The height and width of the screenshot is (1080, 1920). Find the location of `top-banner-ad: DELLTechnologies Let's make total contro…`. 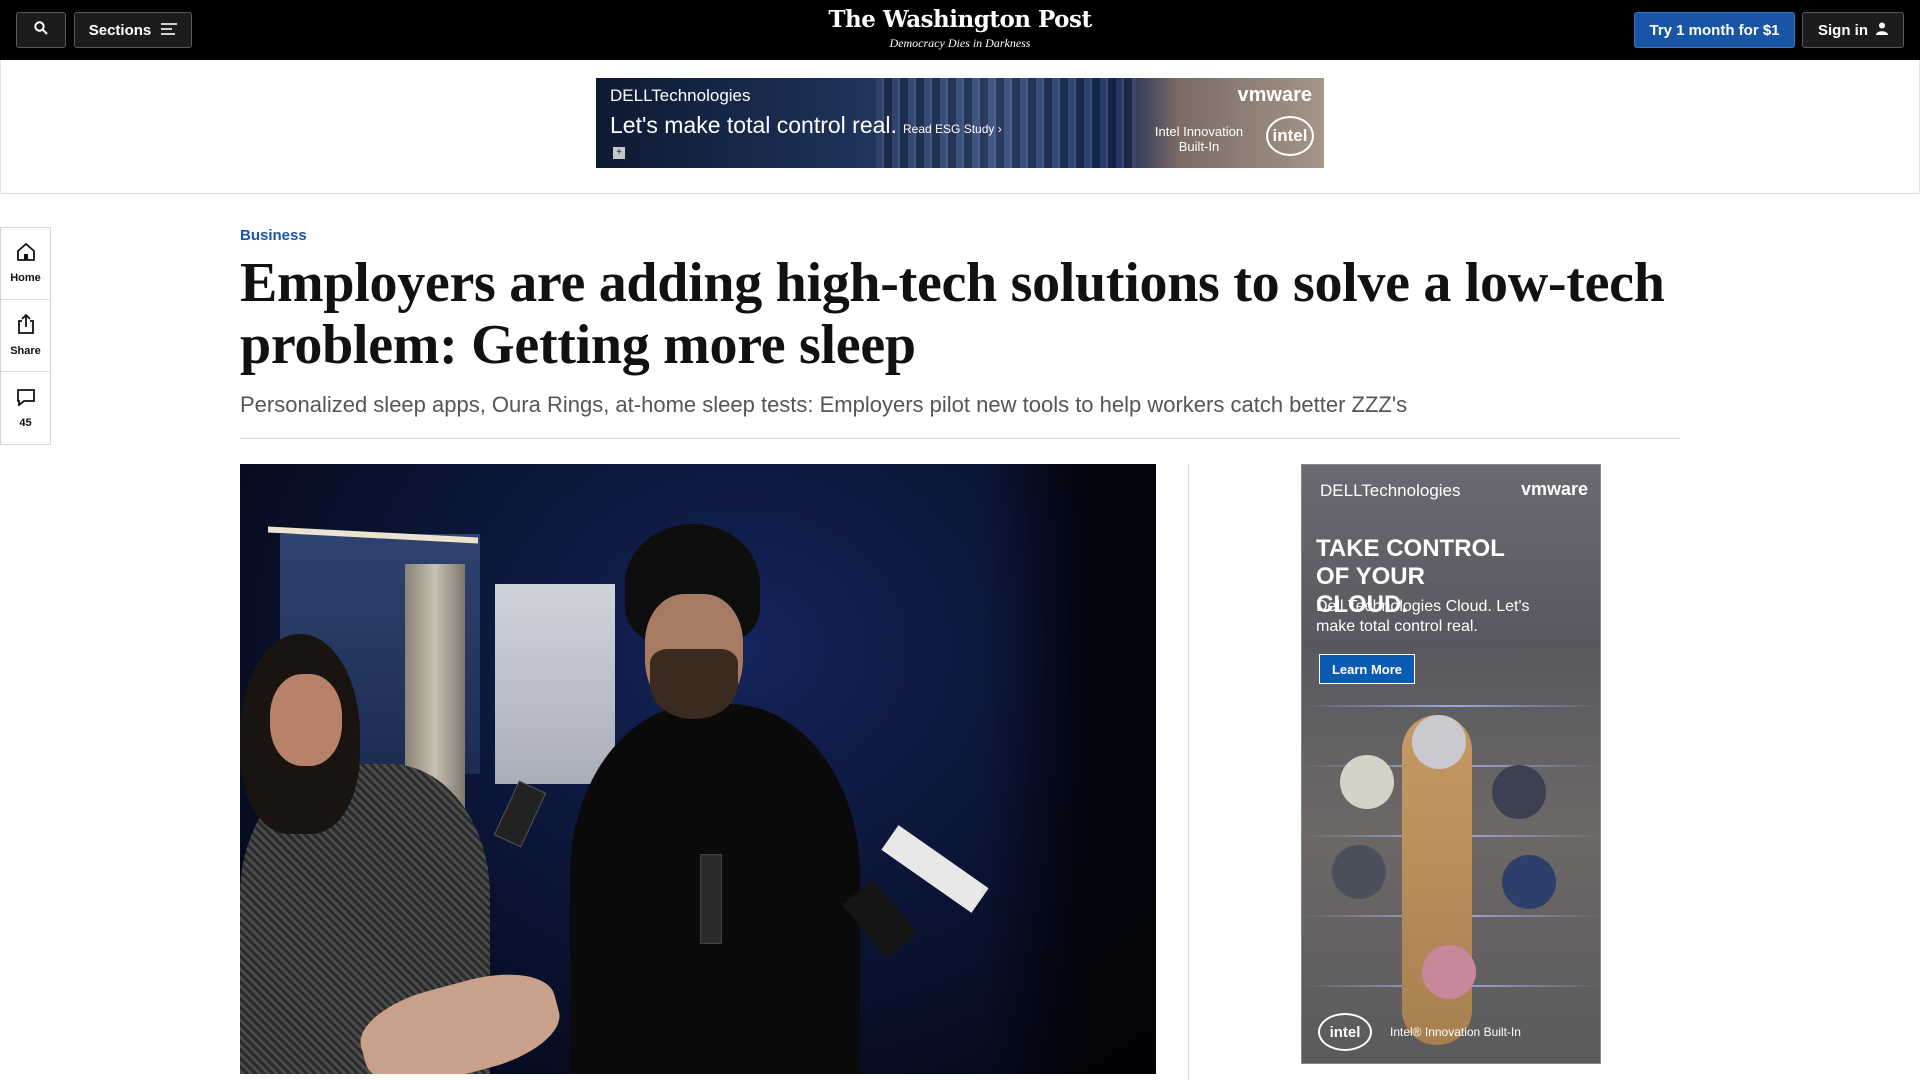

top-banner-ad: DELLTechnologies Let's make total contro… is located at coordinates (960, 123).